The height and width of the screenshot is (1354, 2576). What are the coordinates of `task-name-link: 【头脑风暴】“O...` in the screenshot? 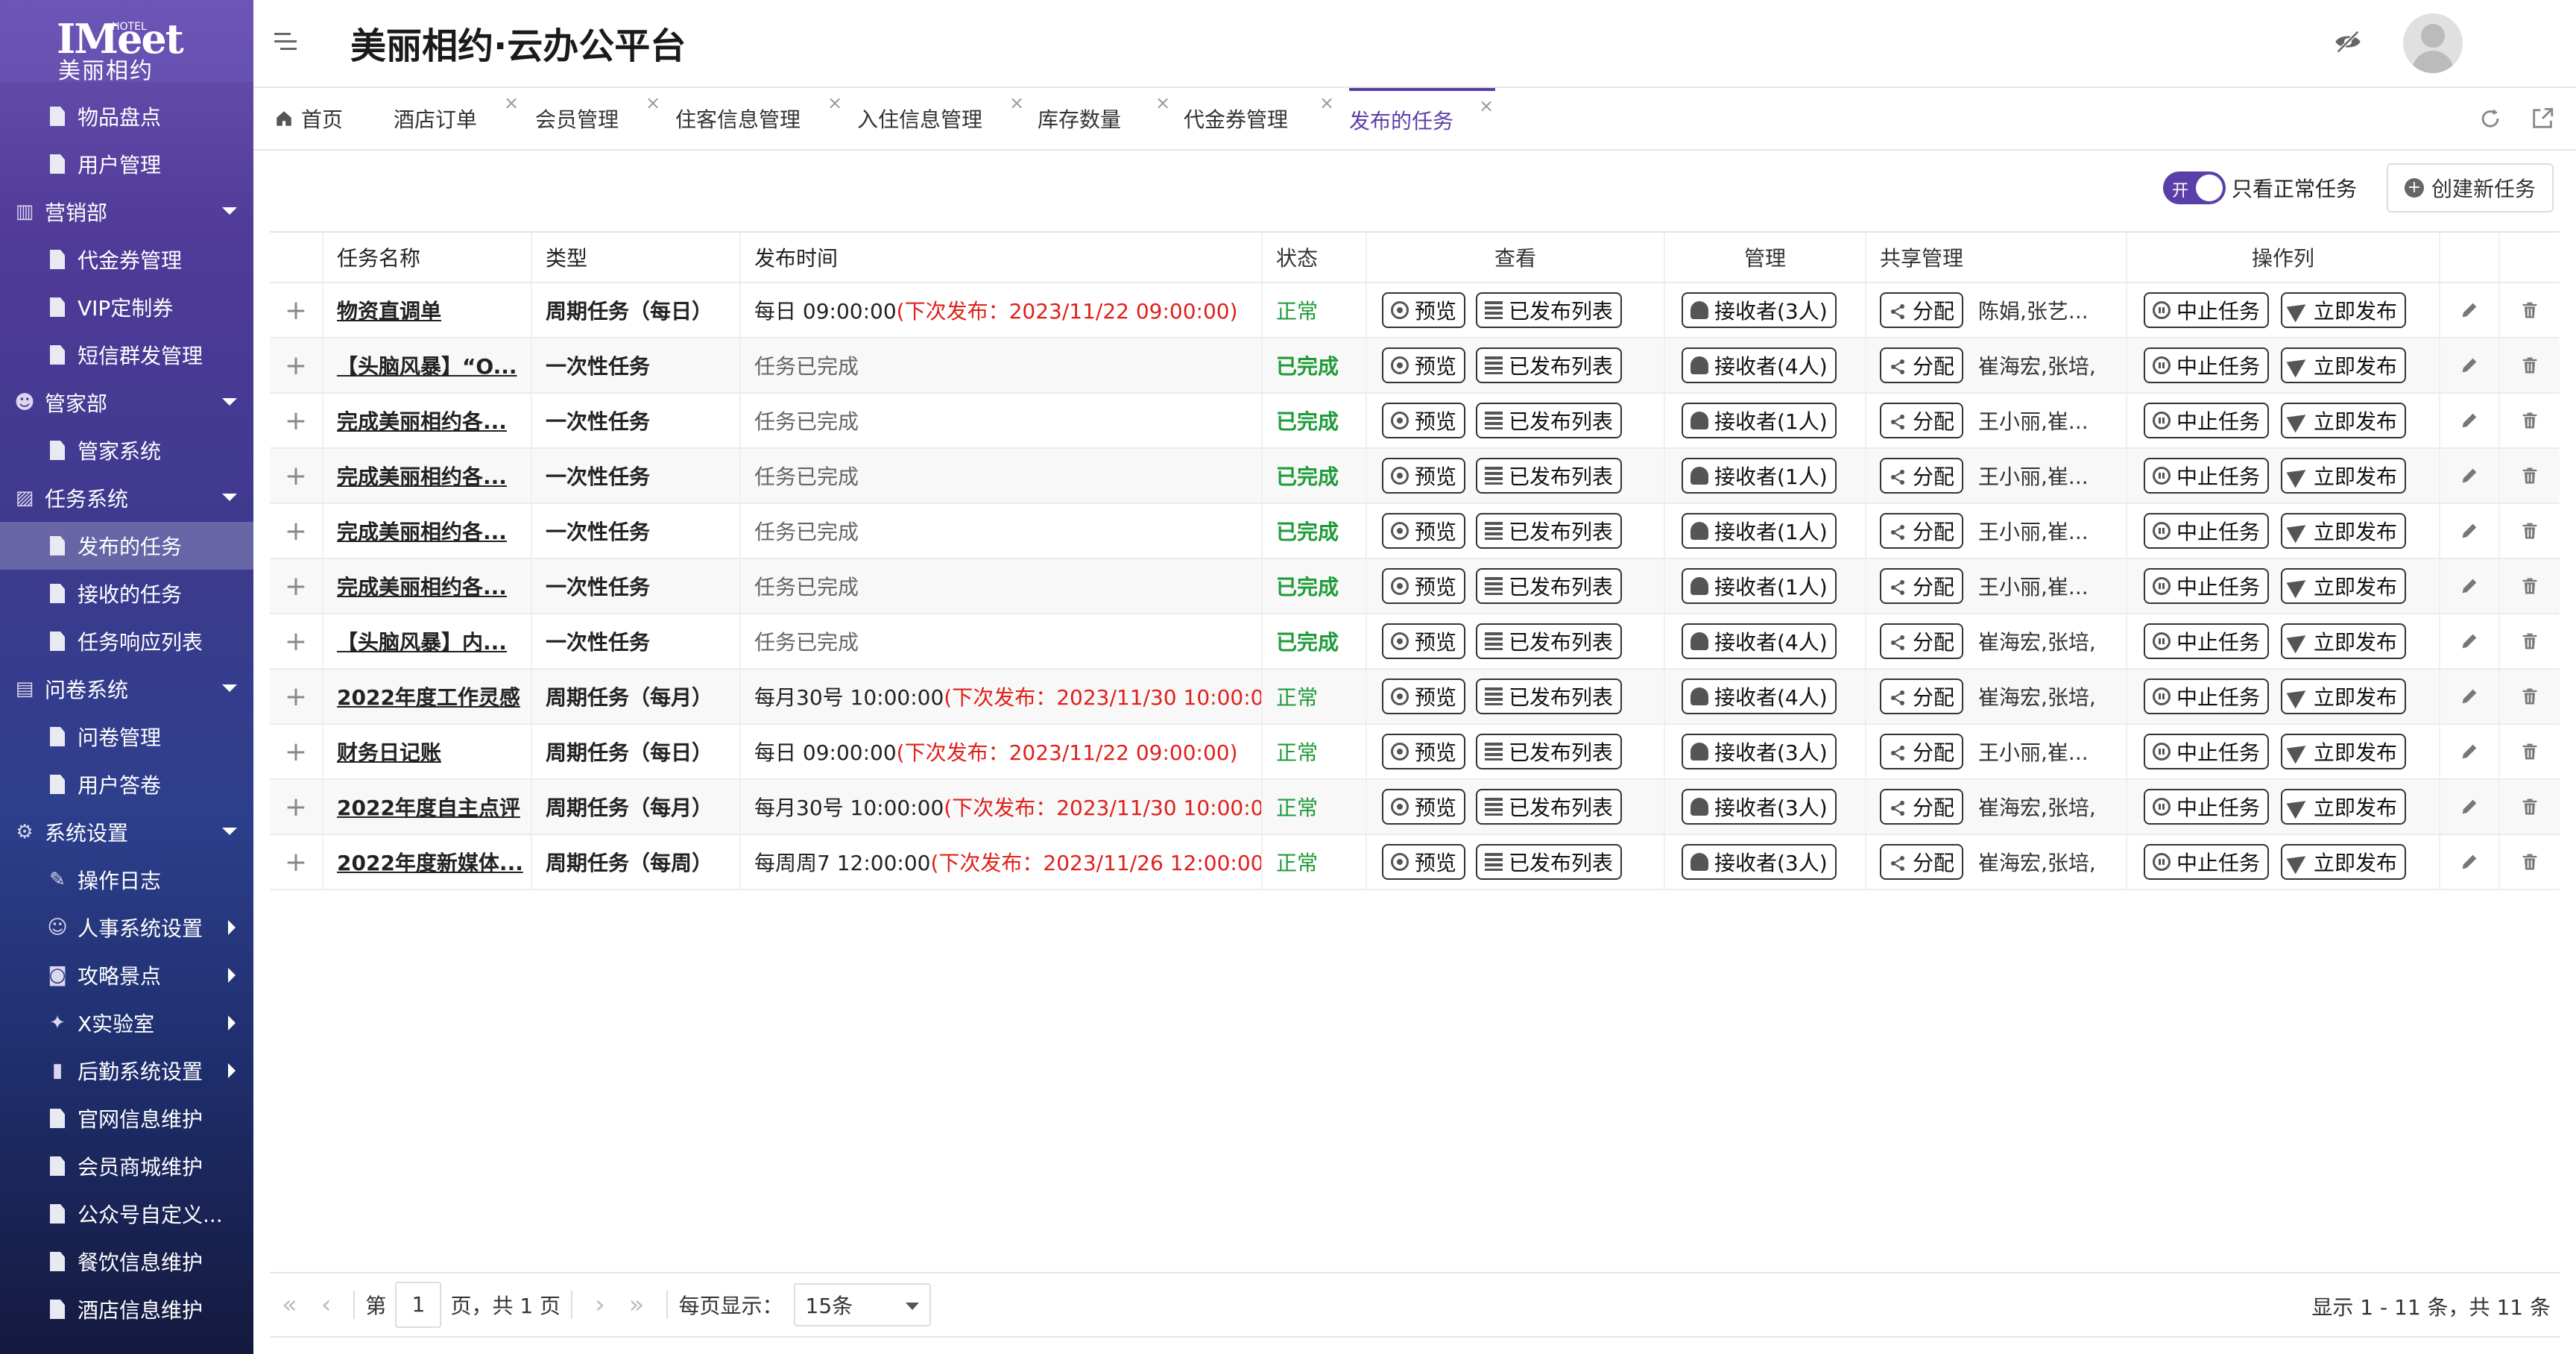 It's located at (428, 365).